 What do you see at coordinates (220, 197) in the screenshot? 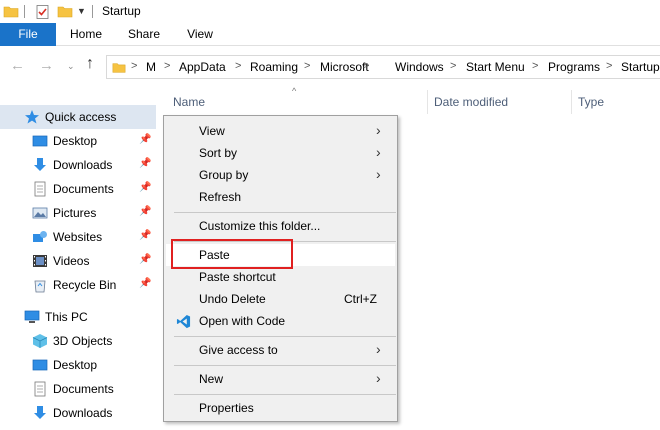
I see `menu-item-label: Refresh` at bounding box center [220, 197].